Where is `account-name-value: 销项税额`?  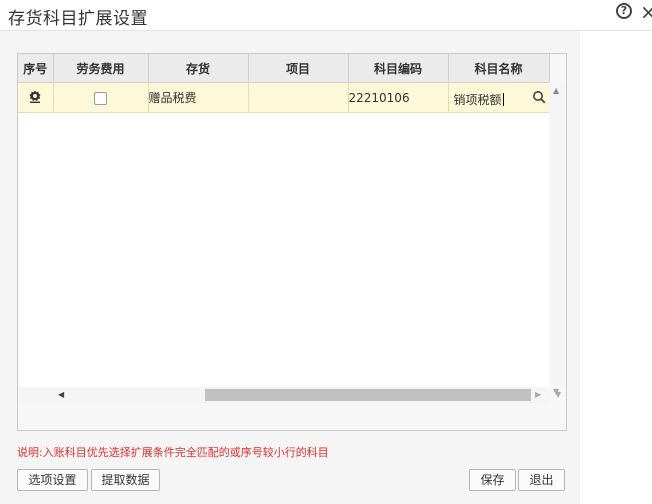
account-name-value: 销项税额 is located at coordinates (477, 100).